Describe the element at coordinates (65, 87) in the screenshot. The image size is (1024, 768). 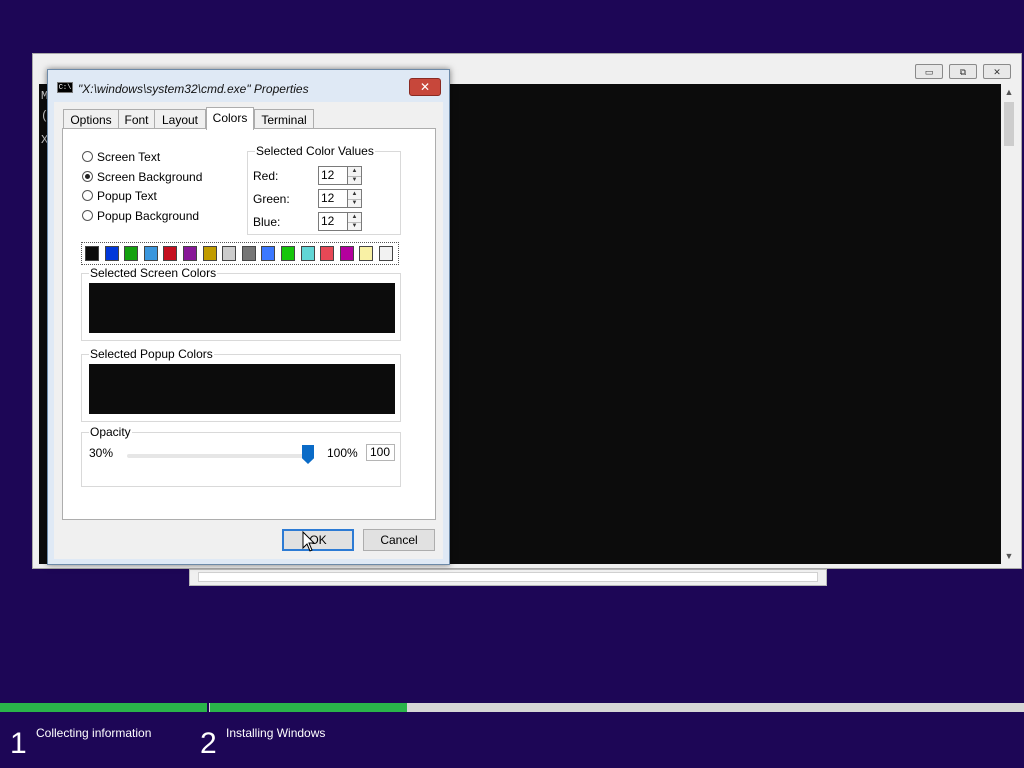
I see `cmd-app-icon: C:\` at that location.